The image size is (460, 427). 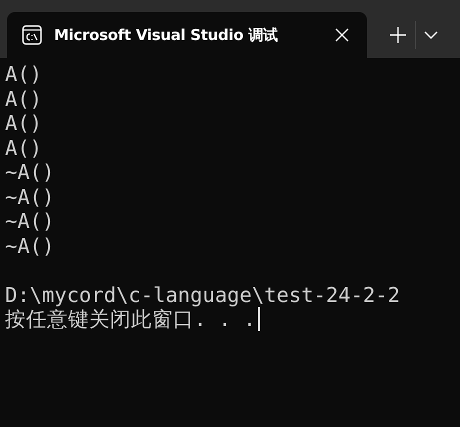 I want to click on tab-title: Microsoft Visual Studio 调试, so click(x=166, y=35).